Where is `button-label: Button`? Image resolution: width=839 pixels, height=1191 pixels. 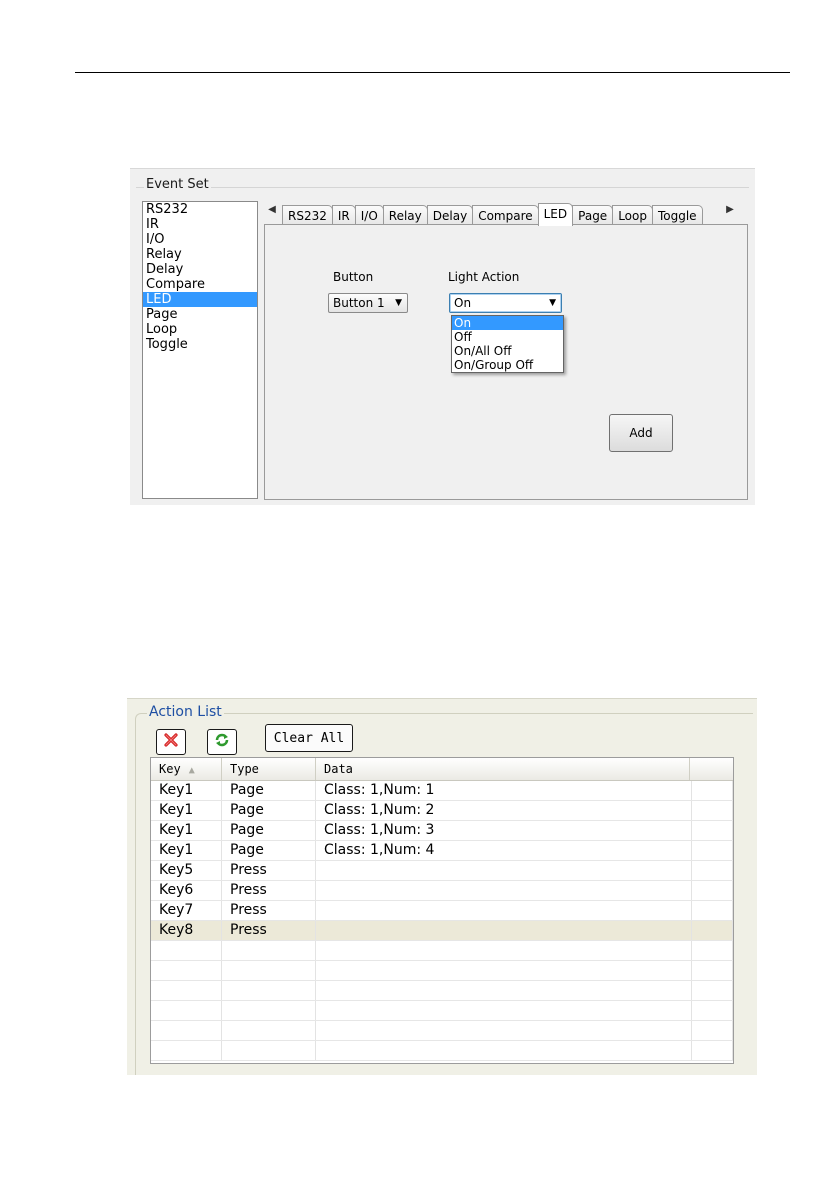 button-label: Button is located at coordinates (353, 277).